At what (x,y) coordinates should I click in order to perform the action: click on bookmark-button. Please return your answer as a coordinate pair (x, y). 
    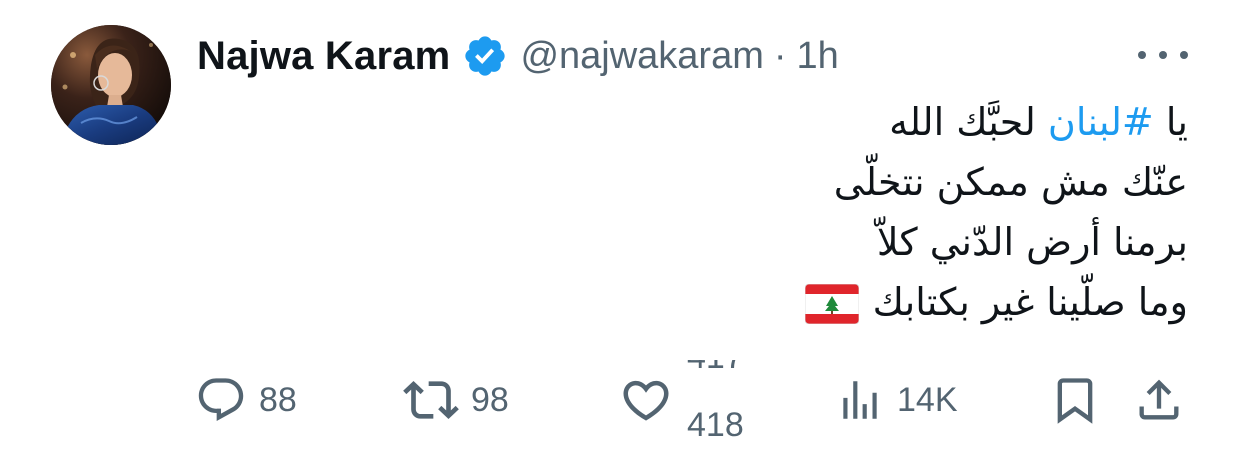
    Looking at the image, I should click on (1075, 400).